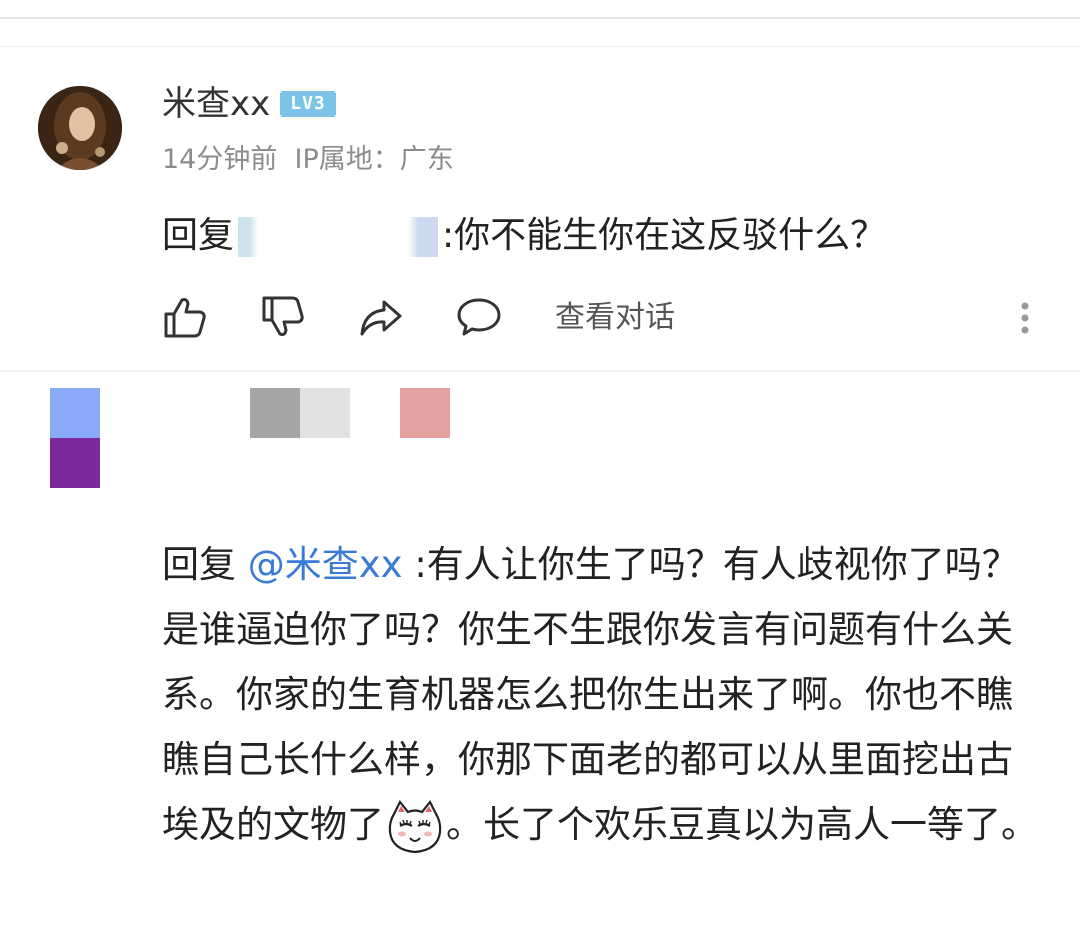 This screenshot has height=938, width=1080. I want to click on username: 米查xx, so click(216, 104).